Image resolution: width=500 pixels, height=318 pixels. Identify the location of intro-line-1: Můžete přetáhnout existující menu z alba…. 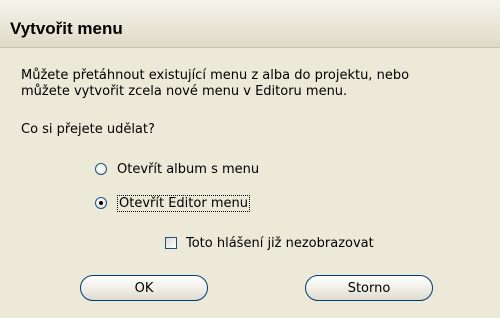
(215, 75).